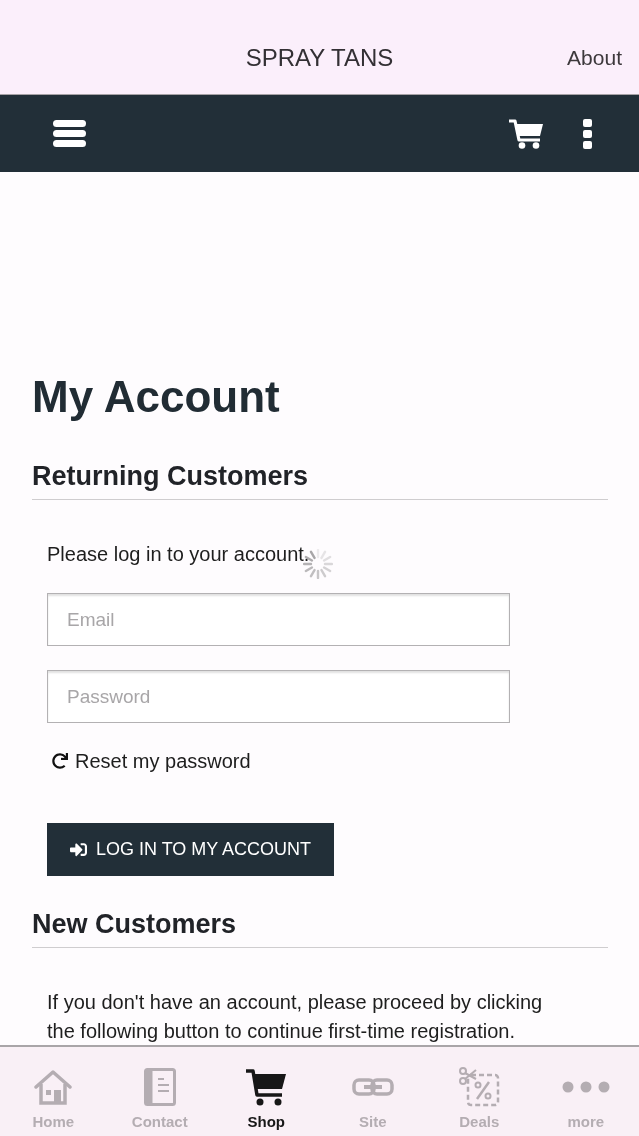 The width and height of the screenshot is (639, 1136). What do you see at coordinates (60, 761) in the screenshot?
I see `refresh-icon` at bounding box center [60, 761].